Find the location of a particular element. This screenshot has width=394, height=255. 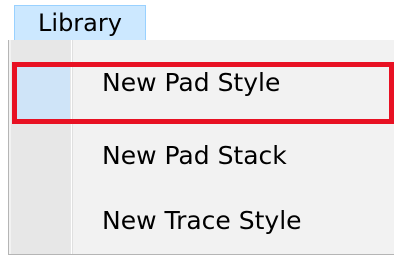

menu-library: Library is located at coordinates (80, 23).